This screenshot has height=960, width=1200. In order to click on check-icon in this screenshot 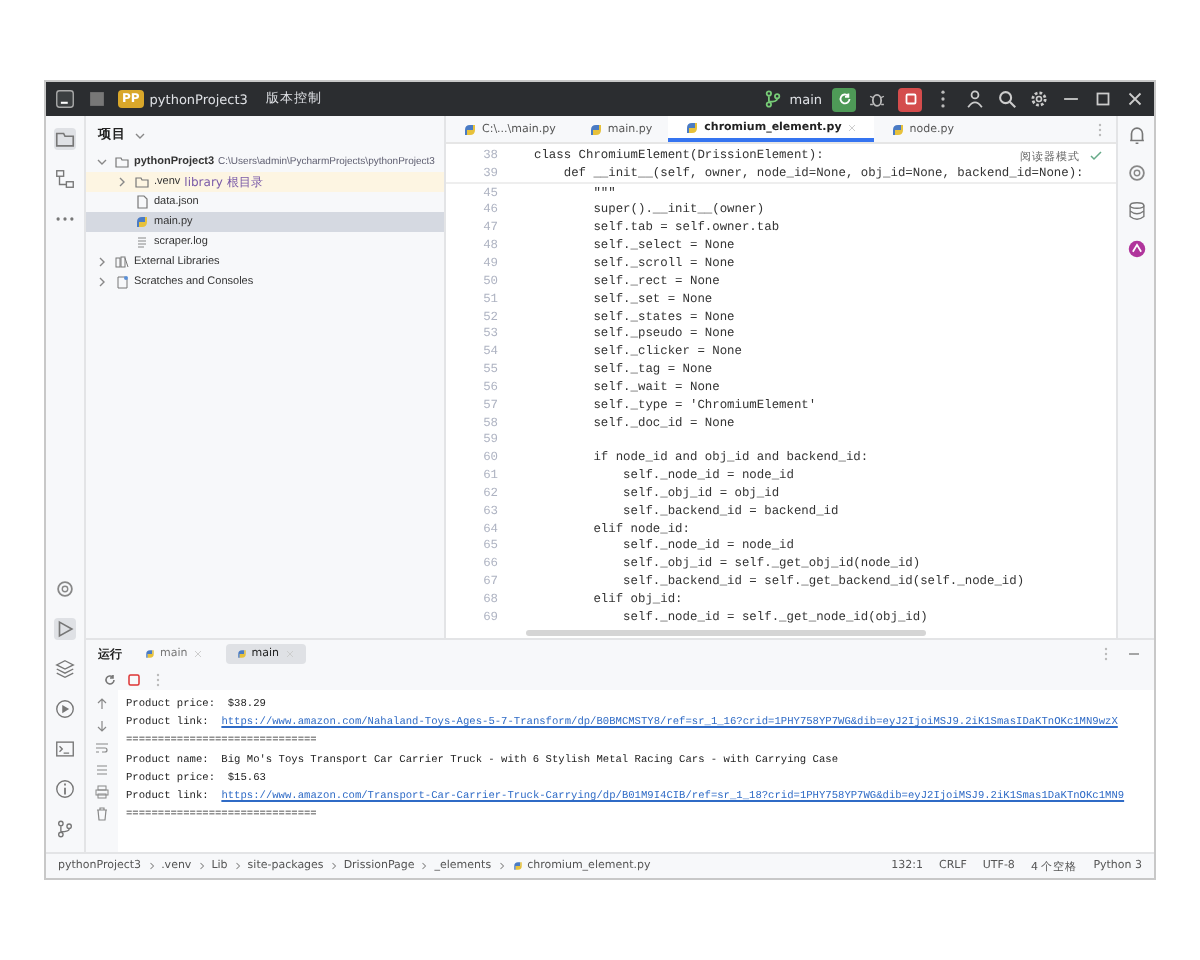, I will do `click(1096, 156)`.